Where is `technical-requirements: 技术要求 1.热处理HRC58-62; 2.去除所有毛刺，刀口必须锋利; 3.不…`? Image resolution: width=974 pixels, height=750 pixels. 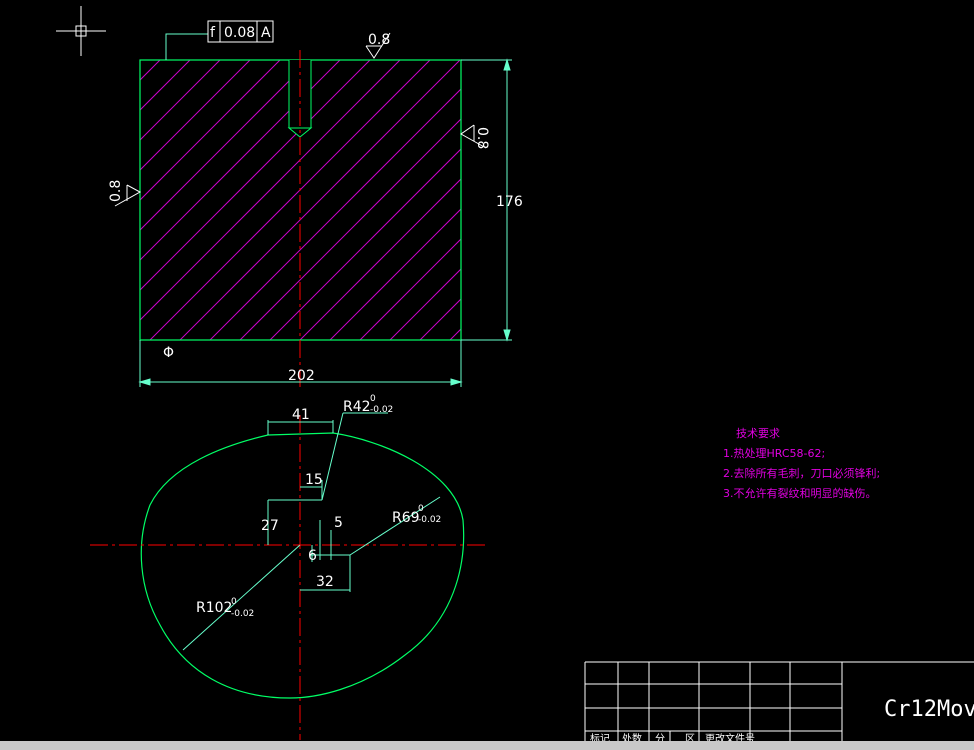 technical-requirements: 技术要求 1.热处理HRC58-62; 2.去除所有毛刺，刀口必须锋利; 3.不… is located at coordinates (801, 463).